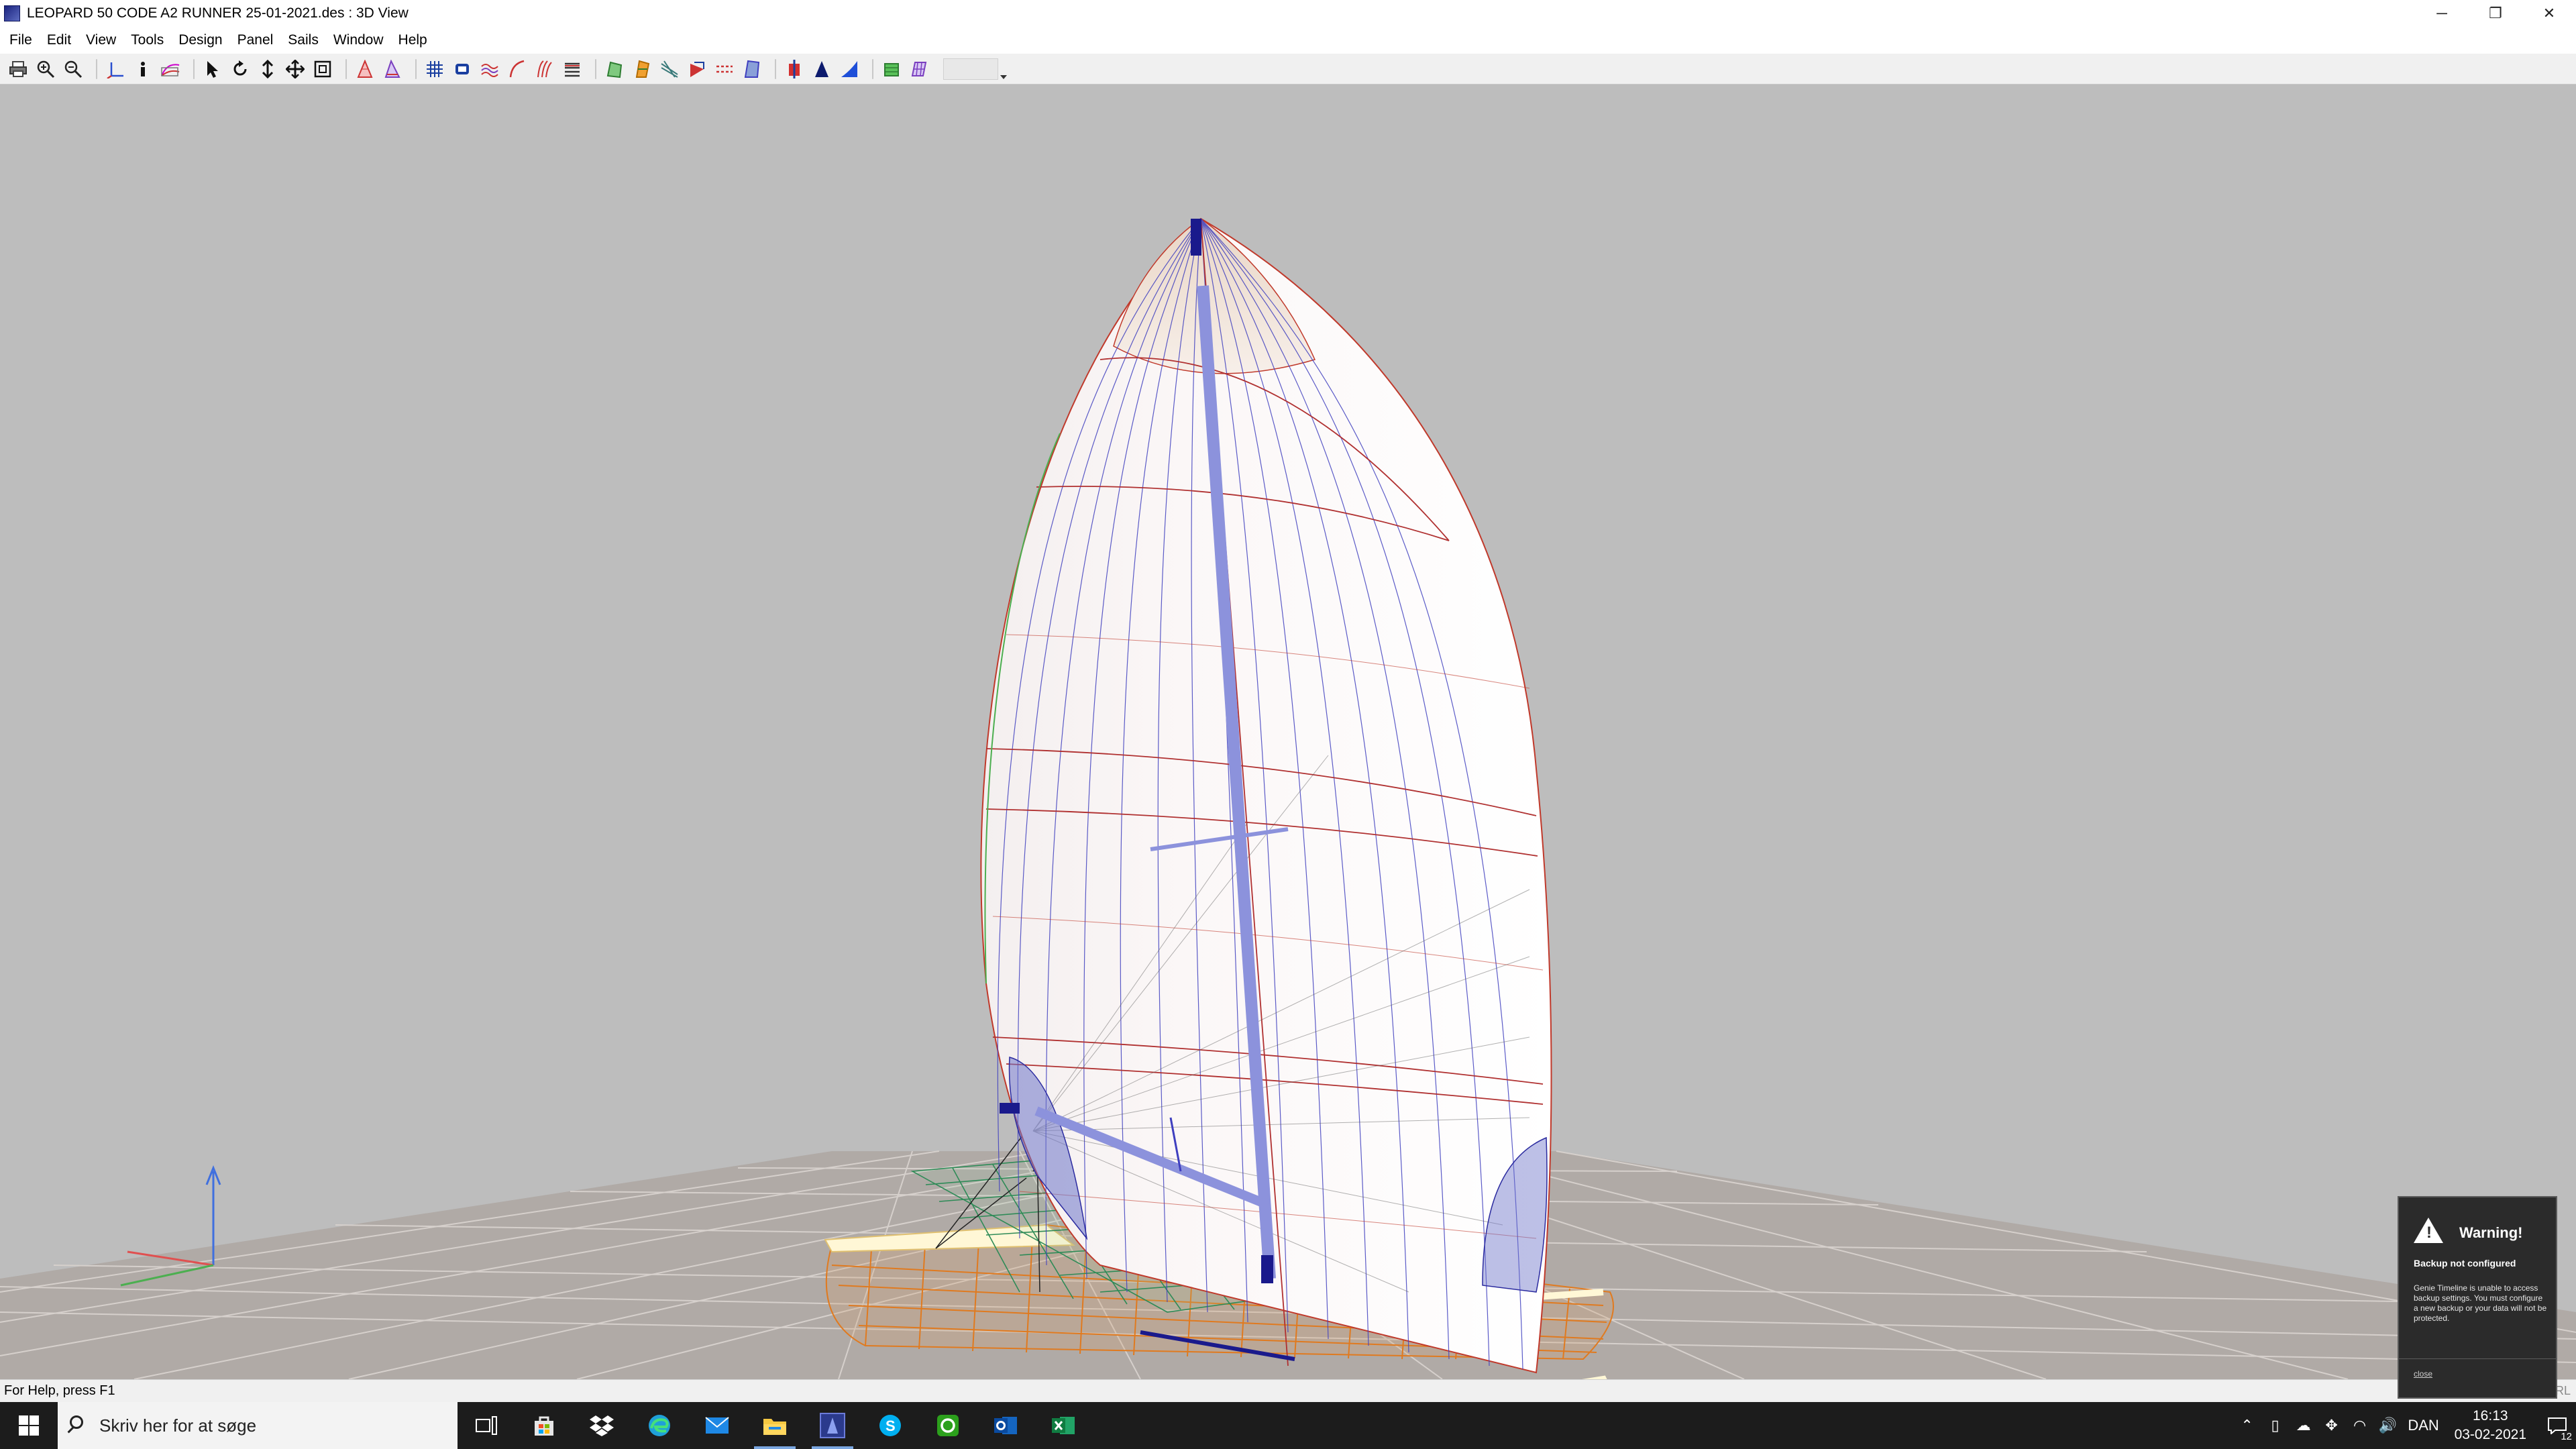 The image size is (2576, 1449). Describe the element at coordinates (975, 69) in the screenshot. I see `view-mode-dropdown` at that location.